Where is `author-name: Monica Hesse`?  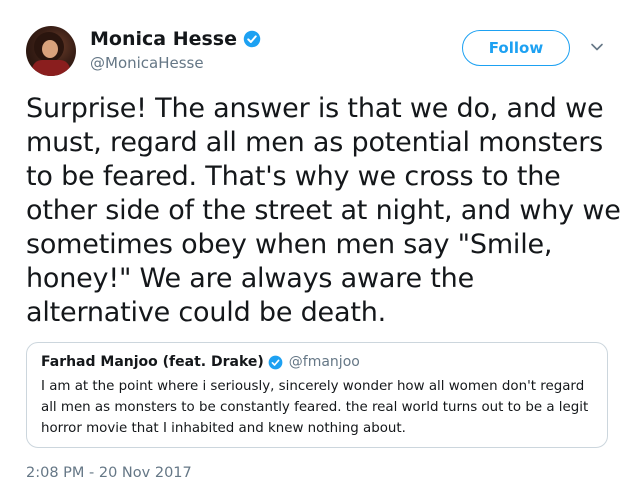 author-name: Monica Hesse is located at coordinates (163, 39).